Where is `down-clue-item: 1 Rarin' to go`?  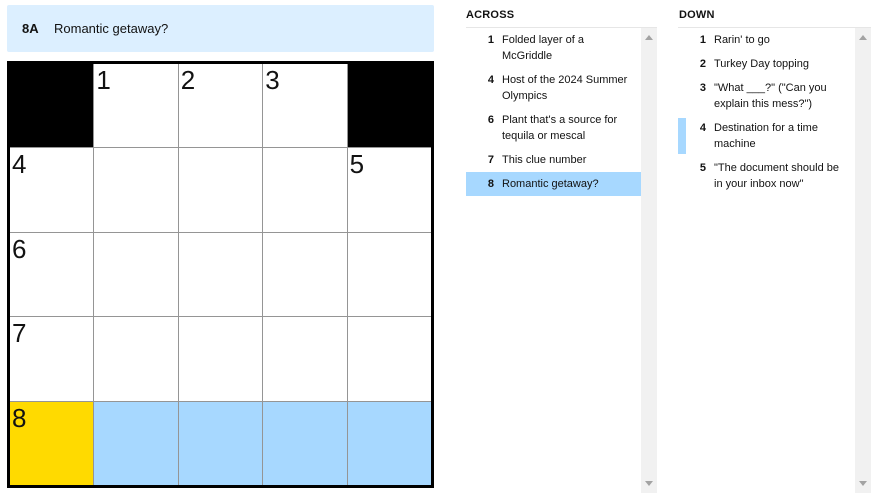 down-clue-item: 1 Rarin' to go is located at coordinates (766, 40).